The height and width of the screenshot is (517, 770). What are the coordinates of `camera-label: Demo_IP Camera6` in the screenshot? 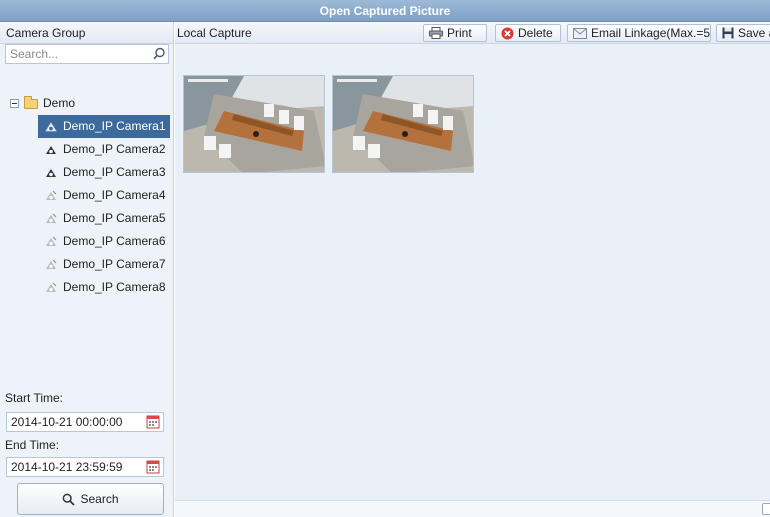 It's located at (114, 241).